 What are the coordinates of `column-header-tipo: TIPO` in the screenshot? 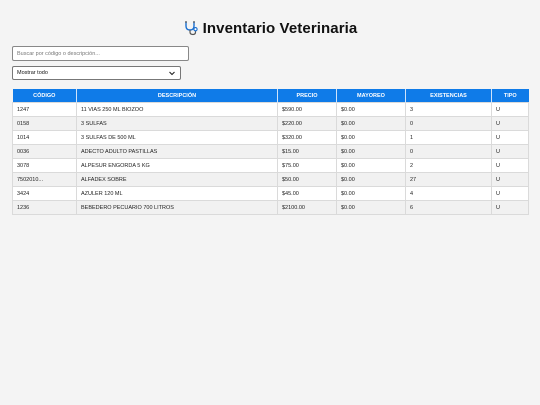 It's located at (510, 96).